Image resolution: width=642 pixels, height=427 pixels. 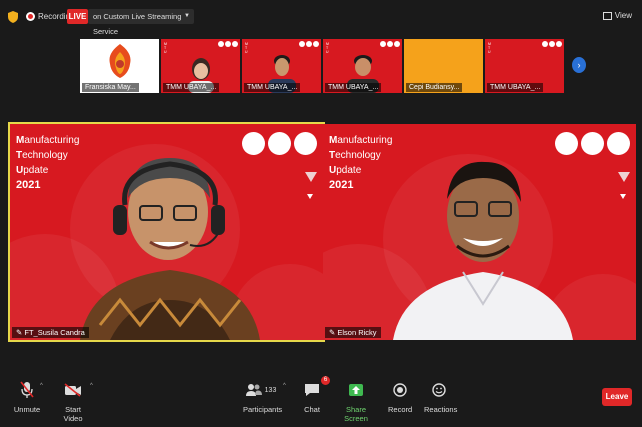 I want to click on chevron-right-icon: ›, so click(x=579, y=65).